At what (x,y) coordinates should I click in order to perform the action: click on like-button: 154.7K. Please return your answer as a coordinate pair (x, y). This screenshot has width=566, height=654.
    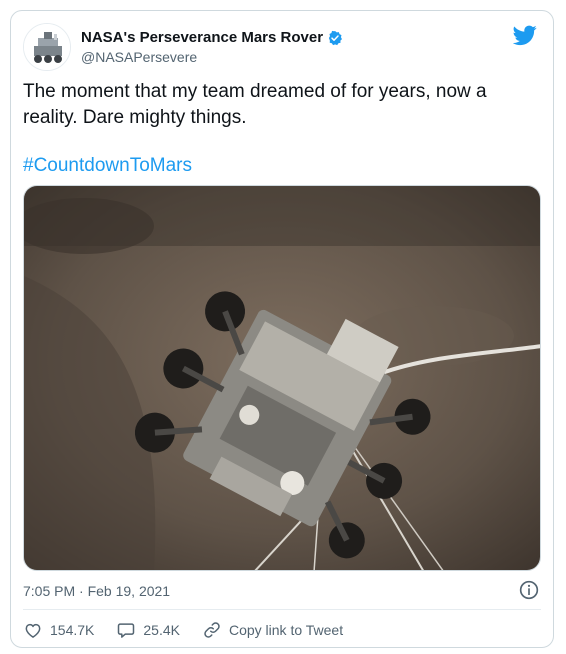
    Looking at the image, I should click on (58, 630).